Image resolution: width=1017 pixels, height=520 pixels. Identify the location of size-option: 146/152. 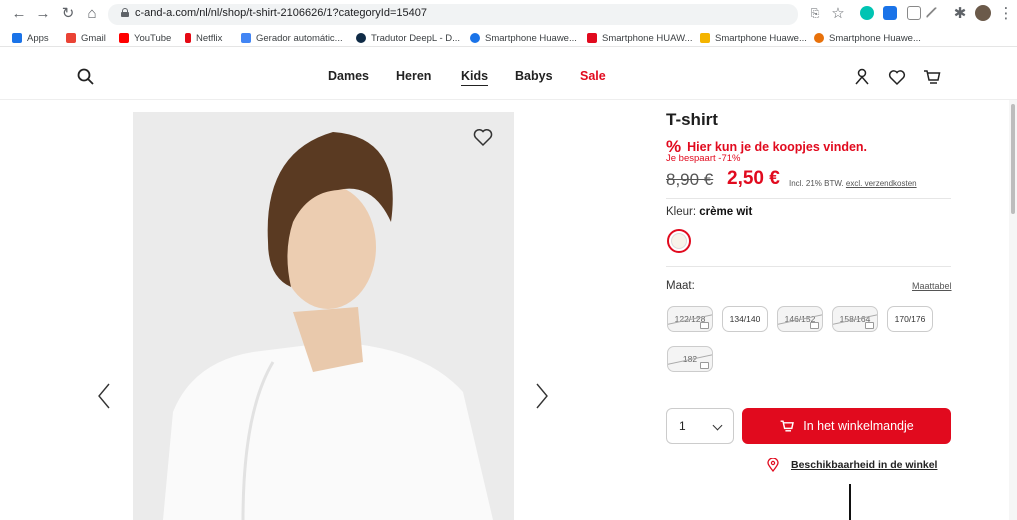
(800, 319).